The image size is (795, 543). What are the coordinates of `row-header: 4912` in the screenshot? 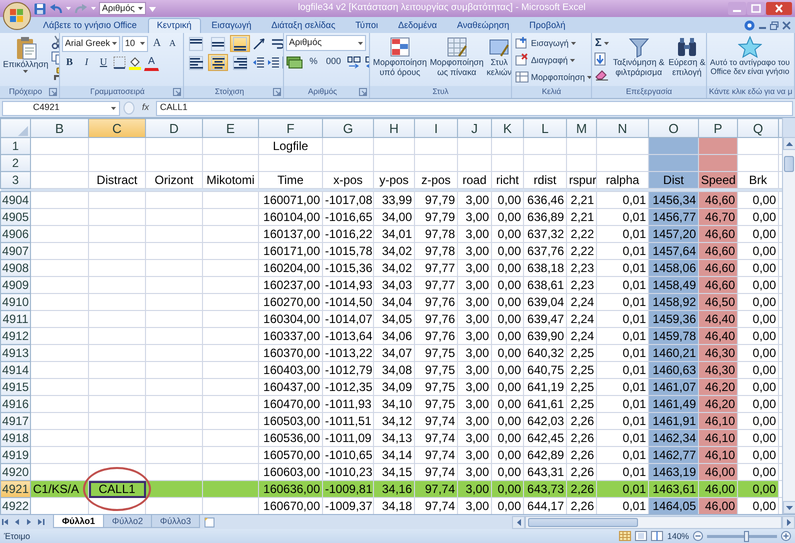 It's located at (15, 336).